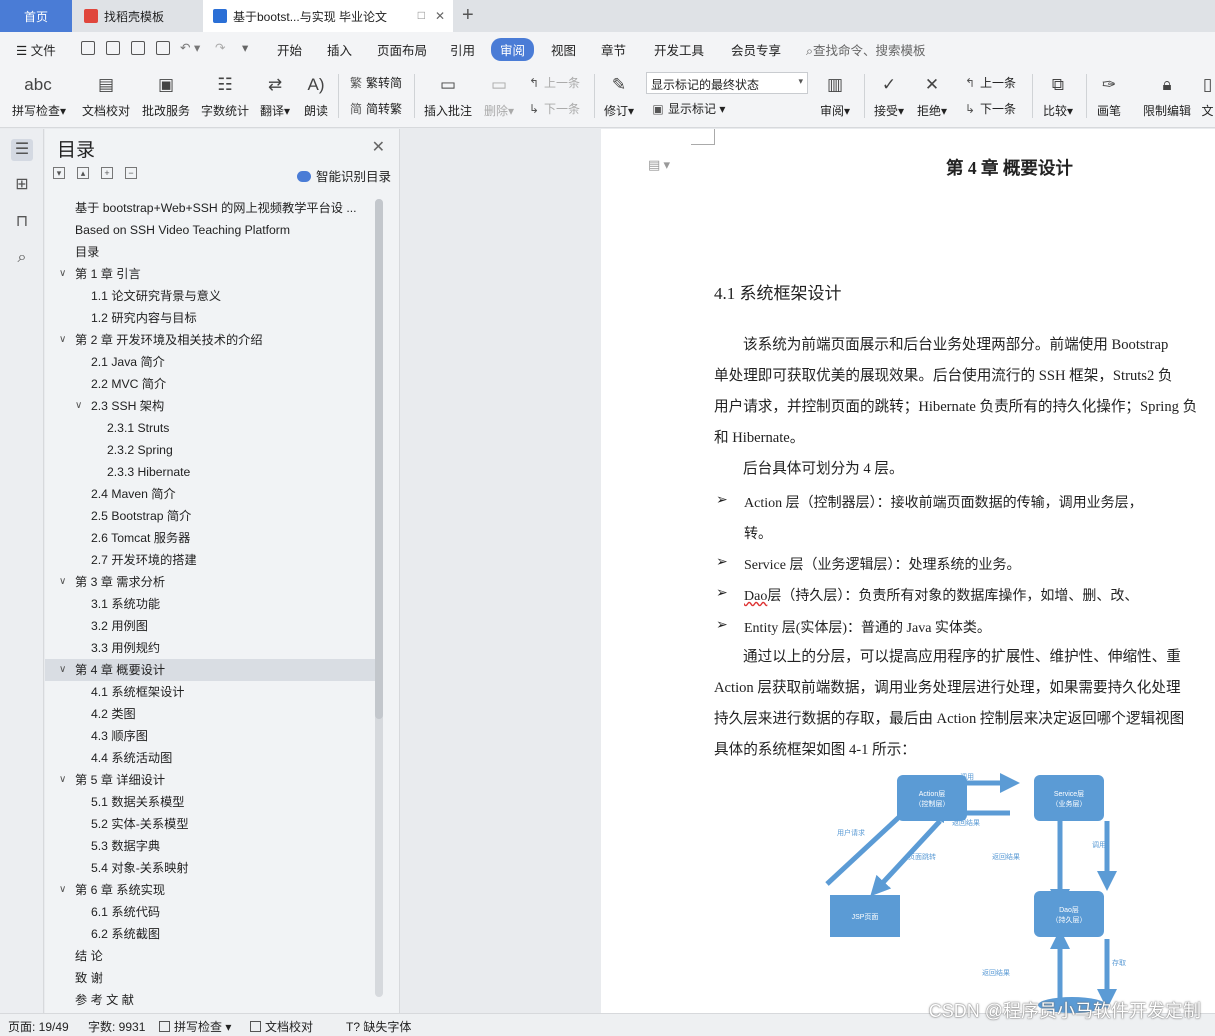 This screenshot has width=1215, height=1036. I want to click on toc-item: 5.1 数据关系模型, so click(211, 802).